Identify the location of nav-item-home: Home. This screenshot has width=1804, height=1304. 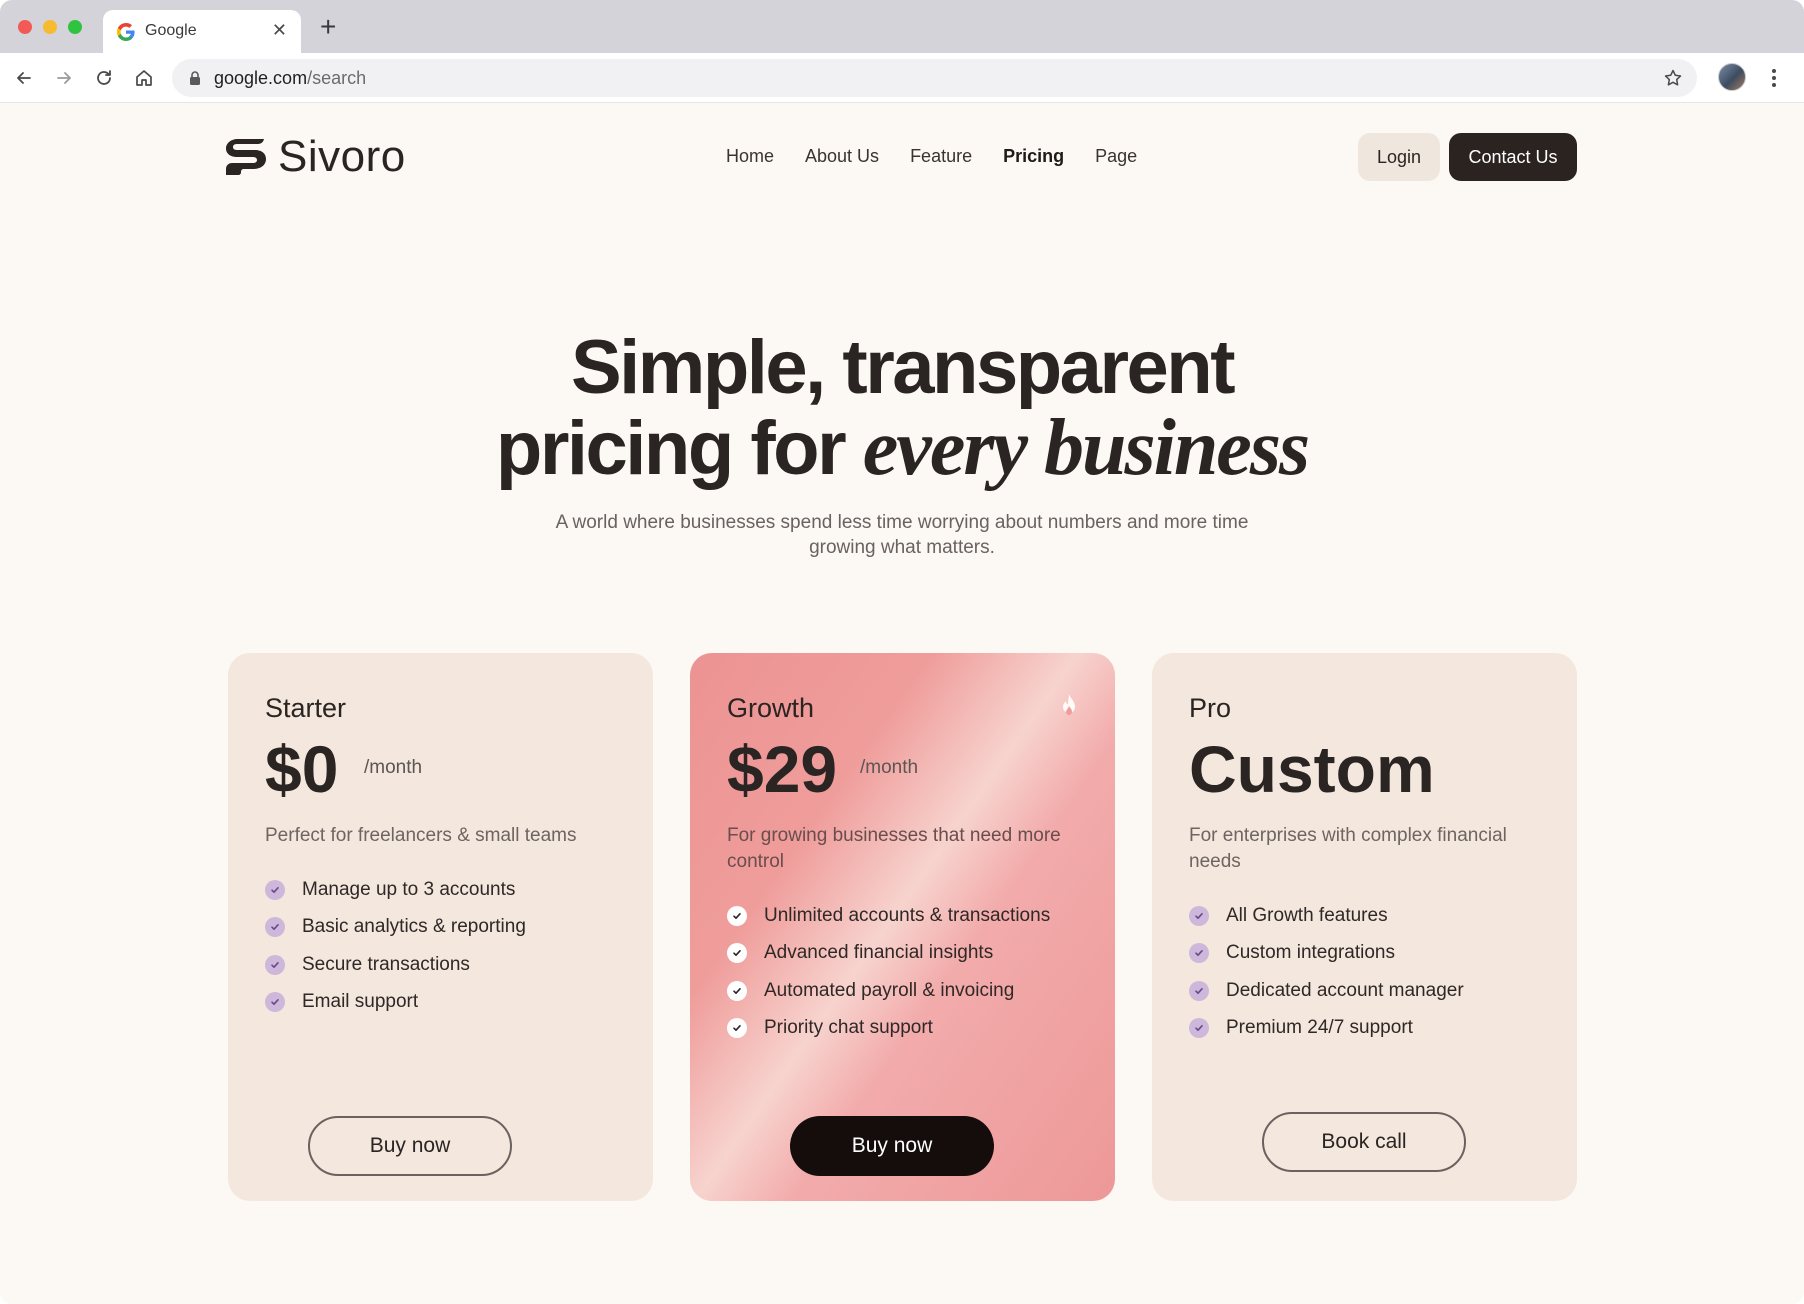
(750, 156).